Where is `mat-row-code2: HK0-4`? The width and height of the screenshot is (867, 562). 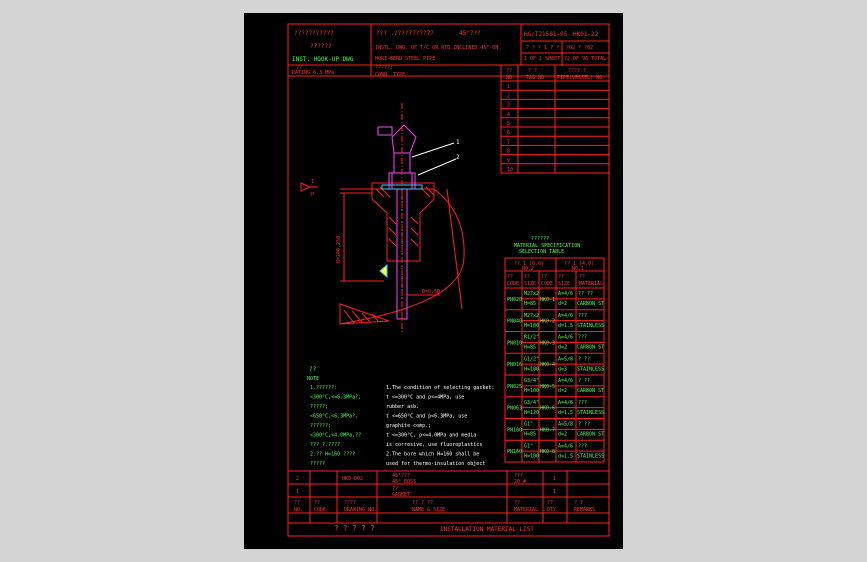
mat-row-code2: HK0-4 is located at coordinates (547, 365).